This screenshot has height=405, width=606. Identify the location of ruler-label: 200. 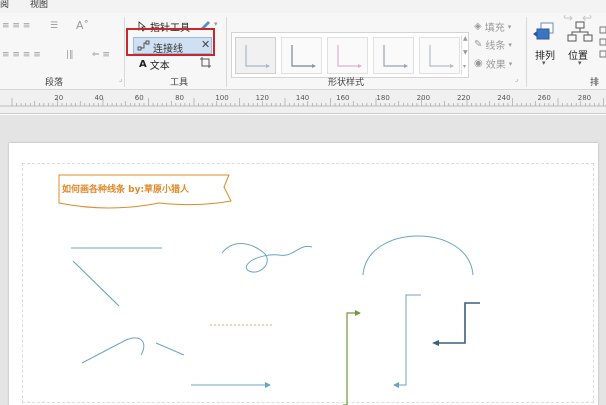
(423, 98).